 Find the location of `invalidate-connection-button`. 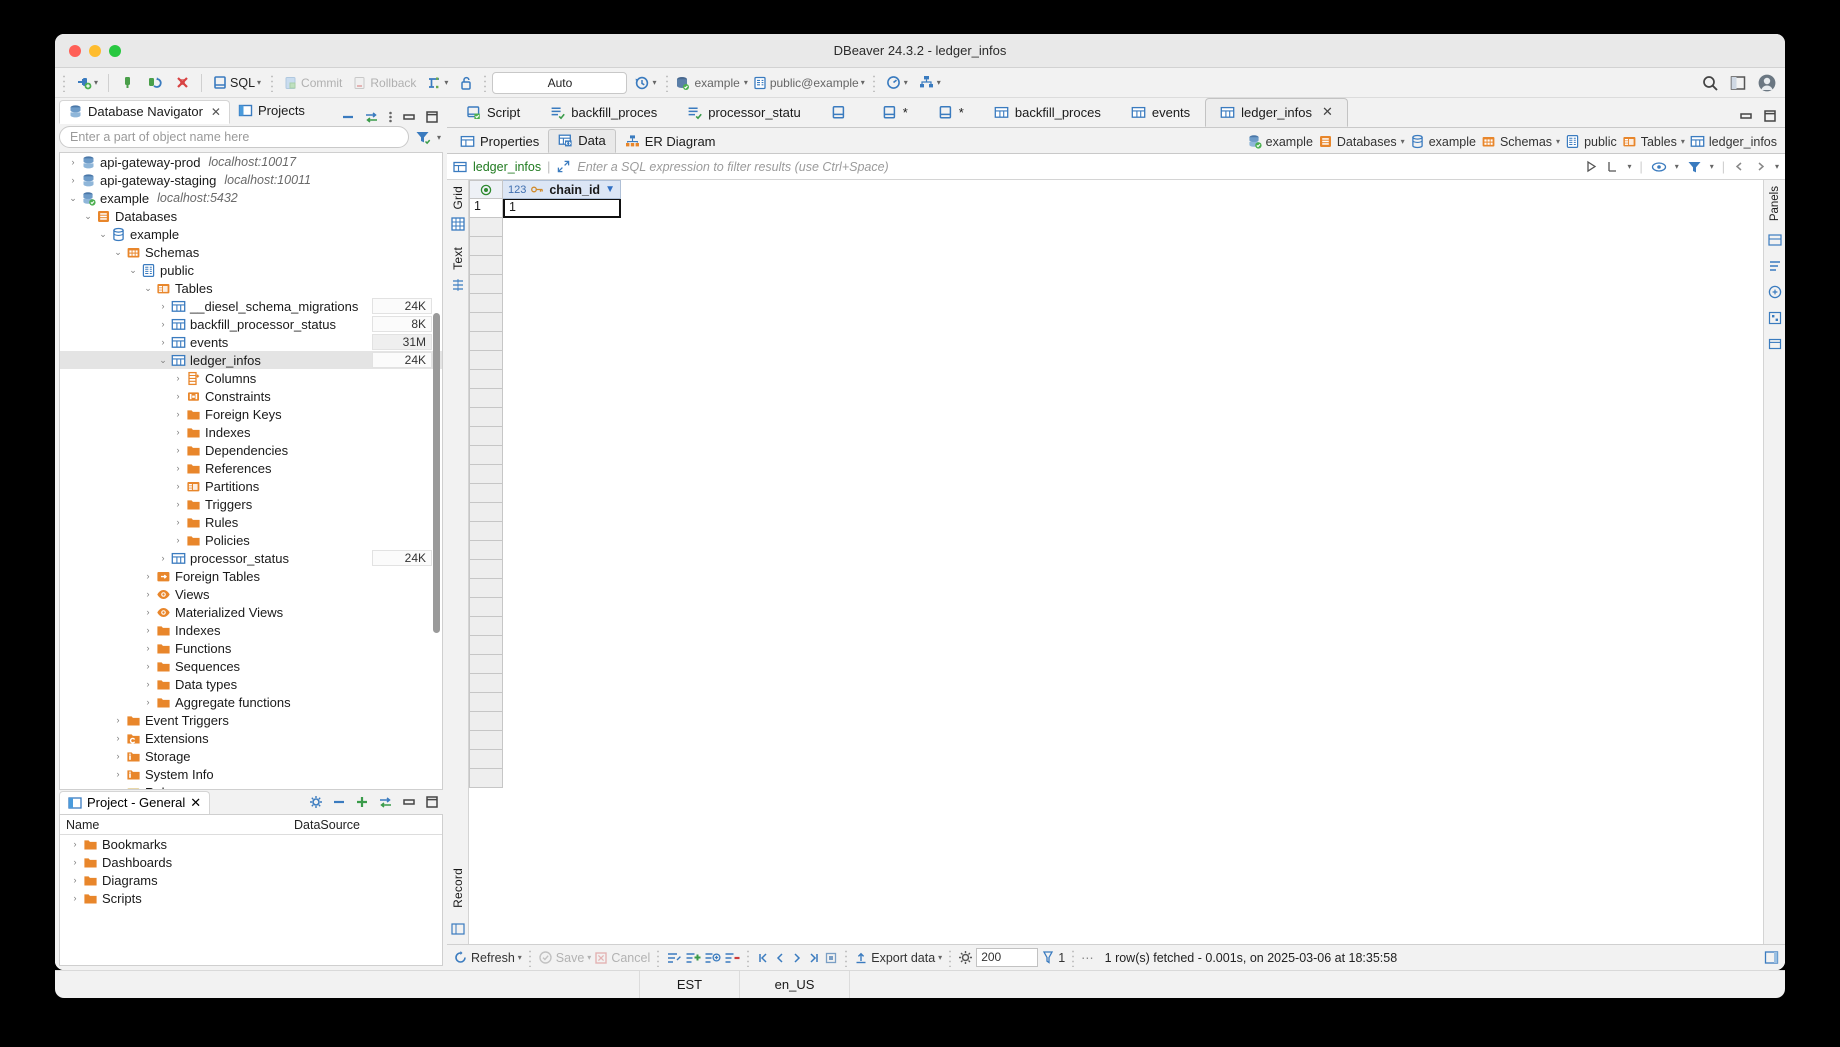

invalidate-connection-button is located at coordinates (182, 83).